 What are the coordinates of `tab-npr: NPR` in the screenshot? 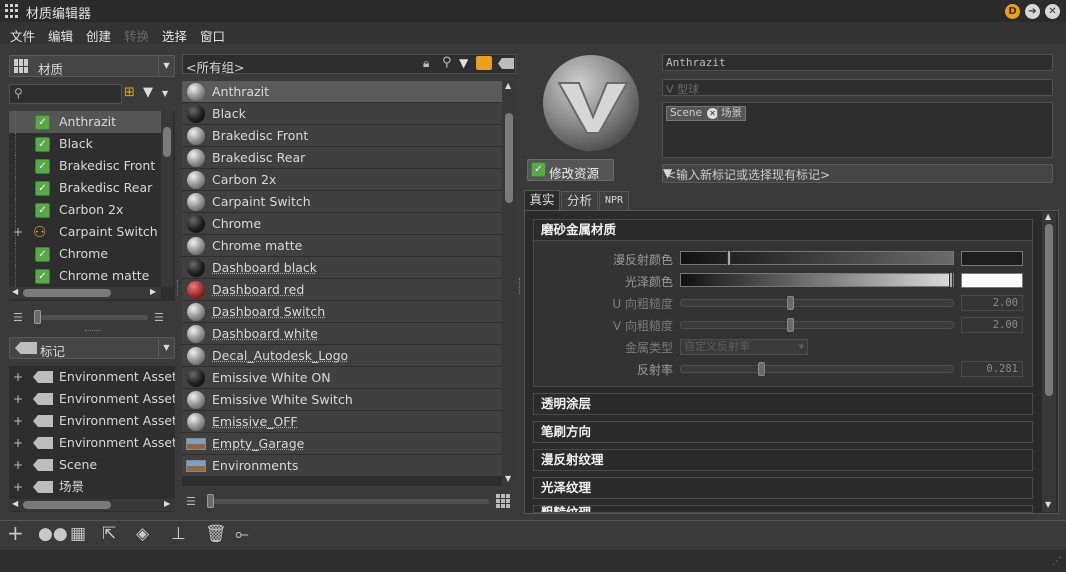 It's located at (614, 200).